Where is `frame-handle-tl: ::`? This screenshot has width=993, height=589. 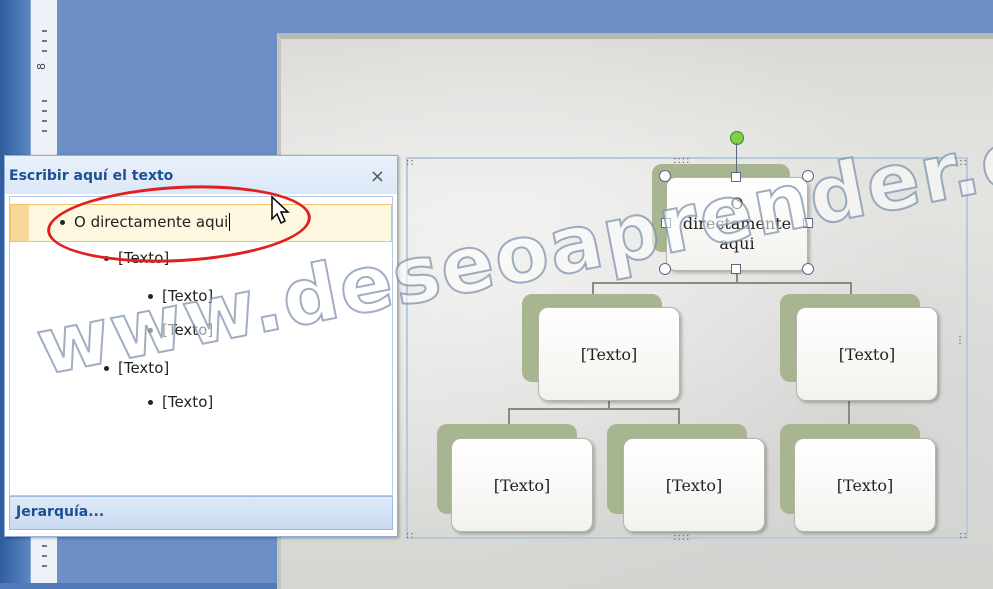 frame-handle-tl: :: is located at coordinates (410, 162).